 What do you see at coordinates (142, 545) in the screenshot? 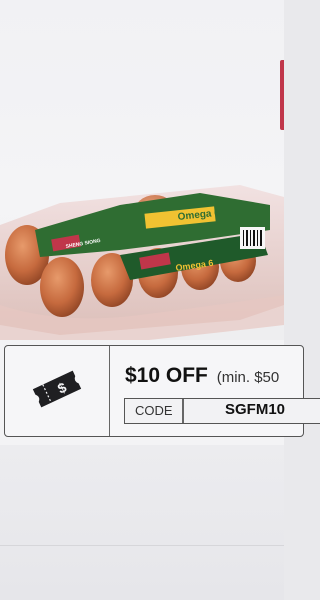
I see `lower-divider` at bounding box center [142, 545].